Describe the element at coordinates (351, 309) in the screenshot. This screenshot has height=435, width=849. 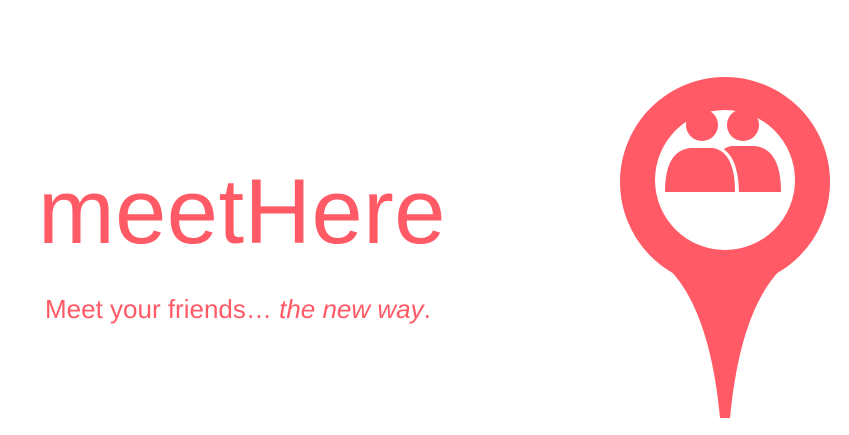
I see `tagline-emphasis: the new way` at that location.